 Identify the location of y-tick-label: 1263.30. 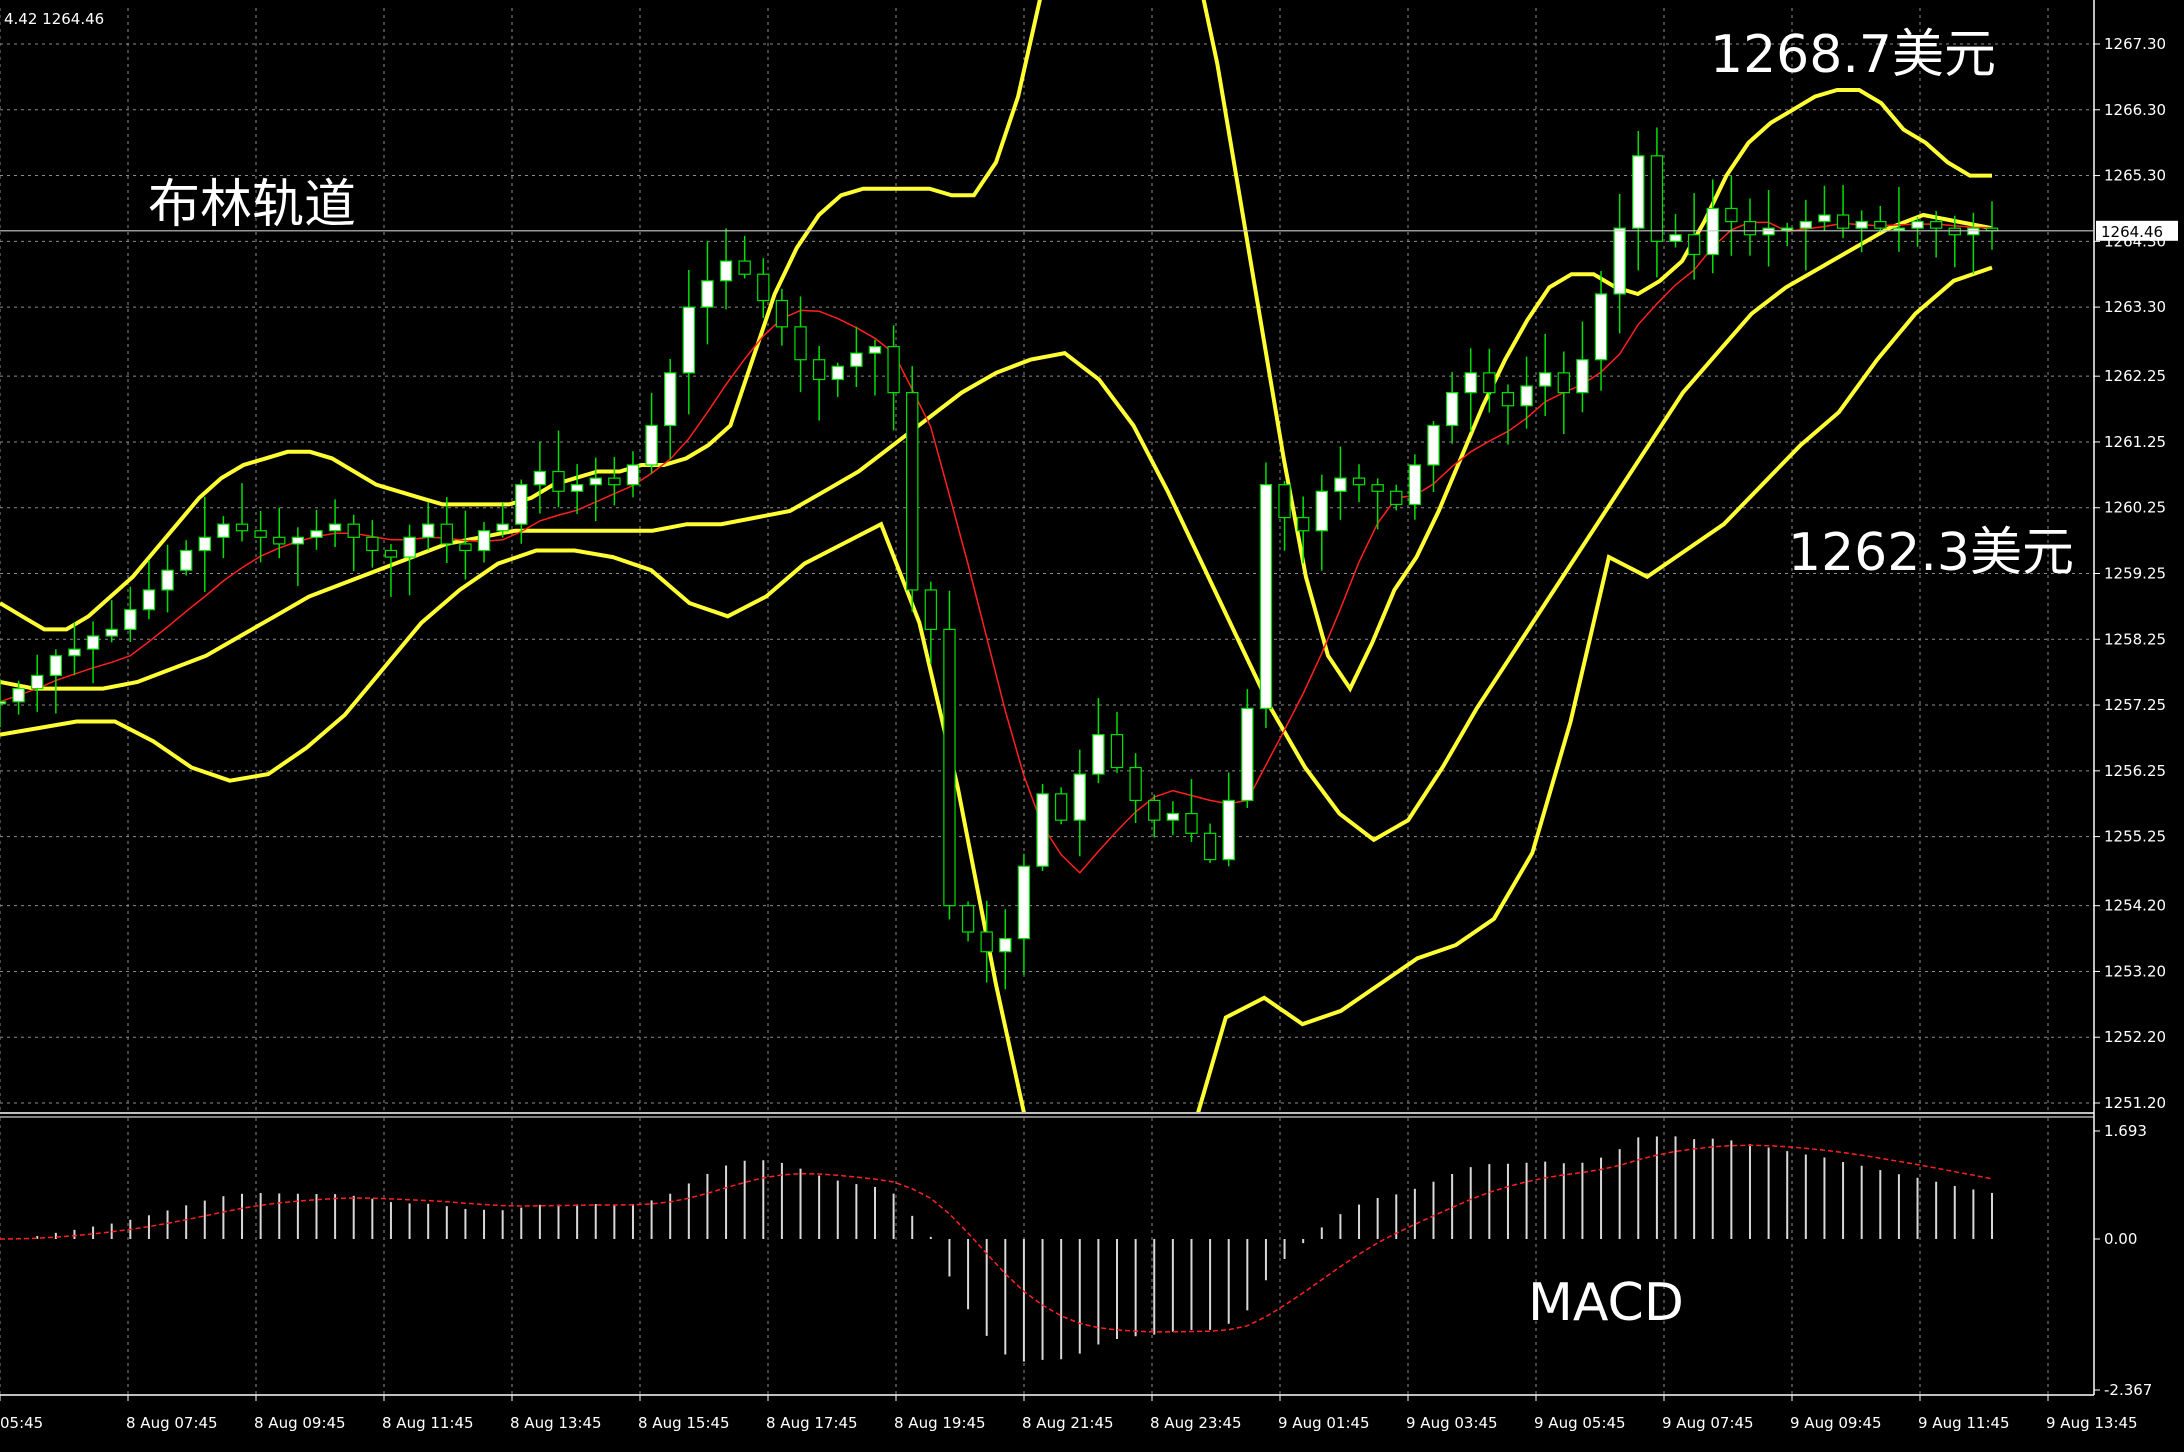
(2135, 307).